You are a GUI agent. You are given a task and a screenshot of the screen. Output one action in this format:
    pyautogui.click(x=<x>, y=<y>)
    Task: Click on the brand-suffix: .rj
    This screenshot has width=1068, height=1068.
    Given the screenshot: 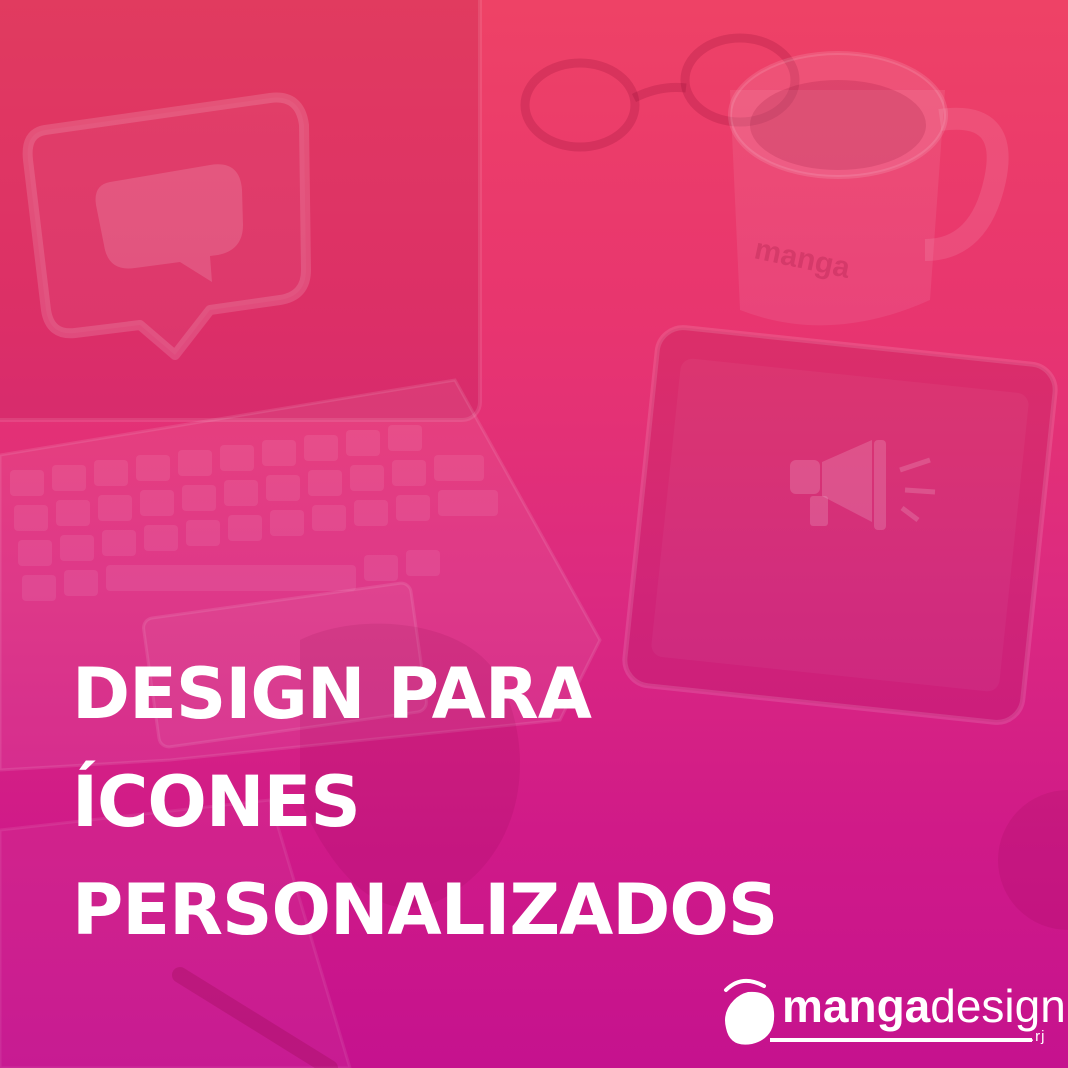 What is the action you would take?
    pyautogui.click(x=1038, y=1036)
    